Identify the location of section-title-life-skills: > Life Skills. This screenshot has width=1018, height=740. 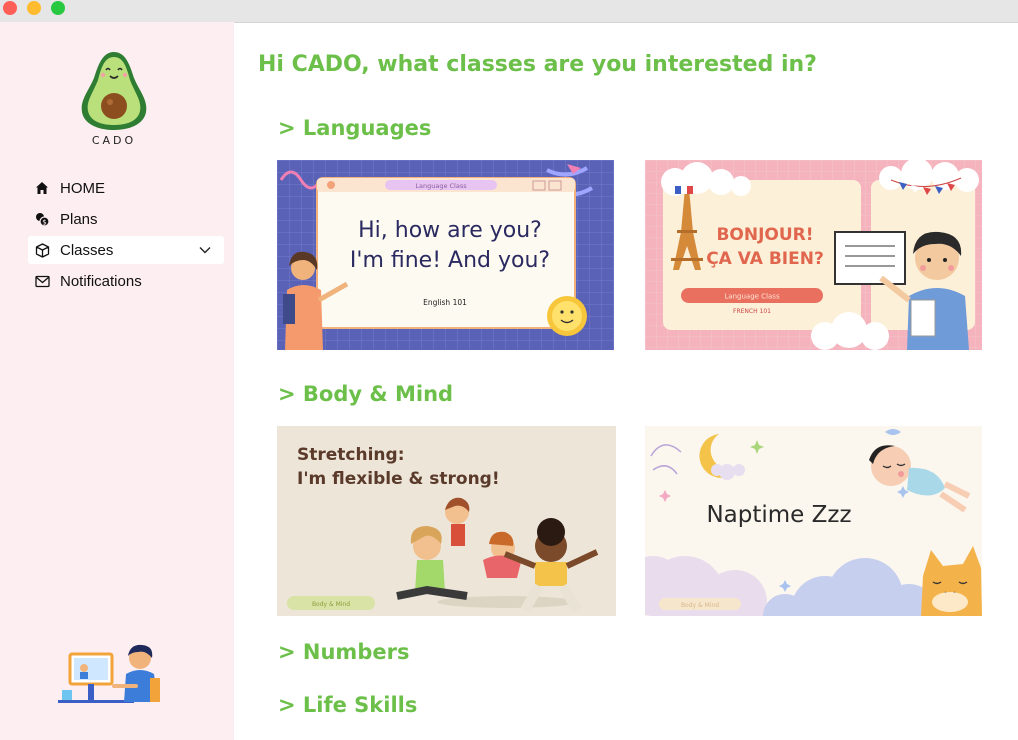
(347, 705).